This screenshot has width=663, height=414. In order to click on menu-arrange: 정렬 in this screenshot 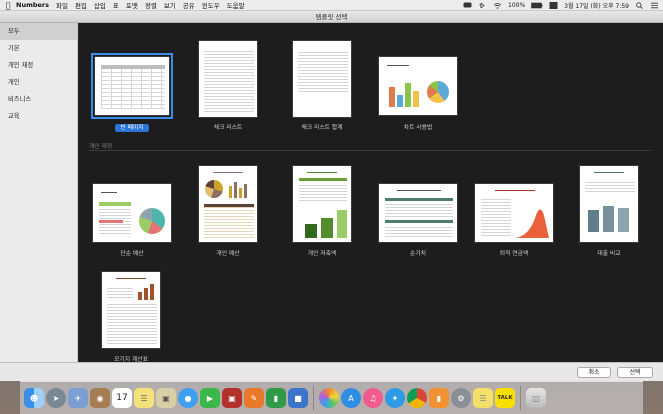, I will do `click(151, 5)`.